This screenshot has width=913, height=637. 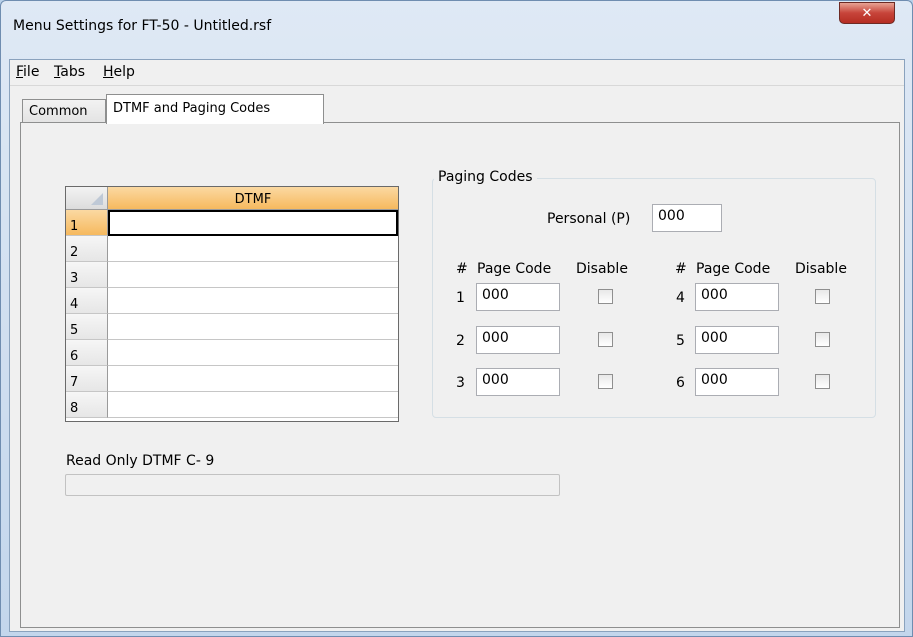 I want to click on grid-row-header: 8, so click(x=87, y=405).